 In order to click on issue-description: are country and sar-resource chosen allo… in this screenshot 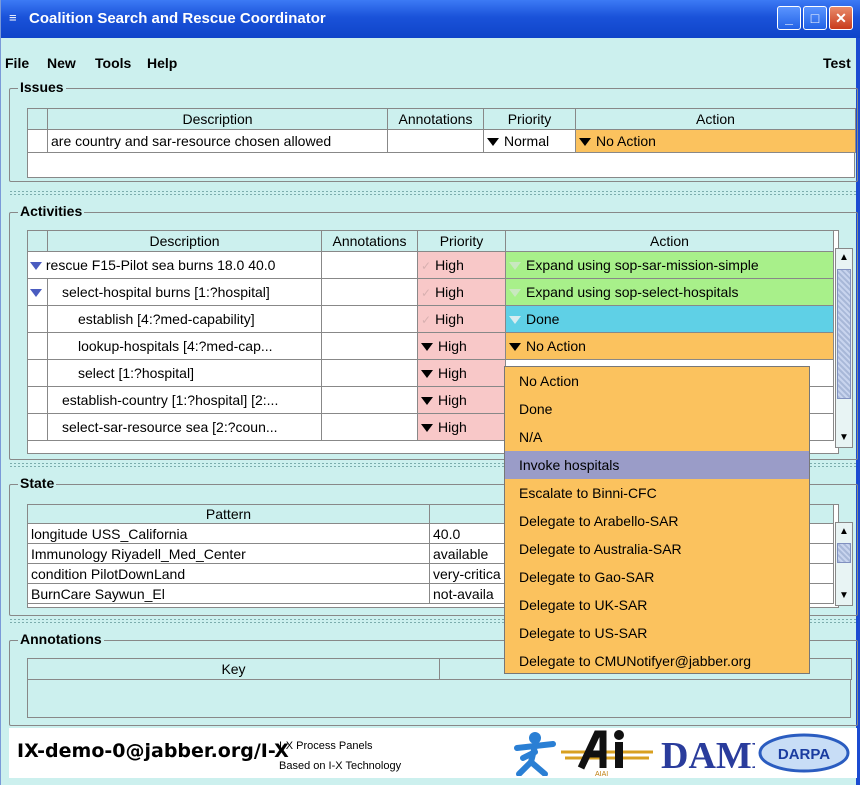, I will do `click(217, 141)`.